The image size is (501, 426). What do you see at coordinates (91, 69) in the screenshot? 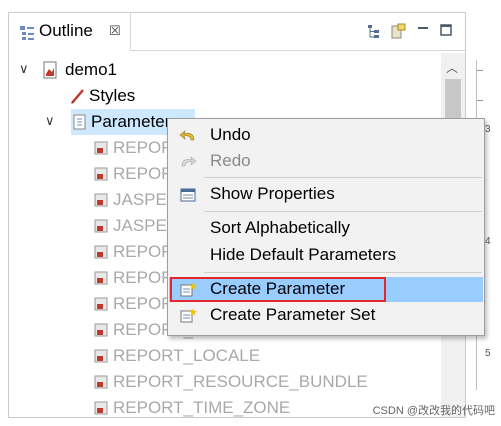
I see `tree-node-label: demo1` at bounding box center [91, 69].